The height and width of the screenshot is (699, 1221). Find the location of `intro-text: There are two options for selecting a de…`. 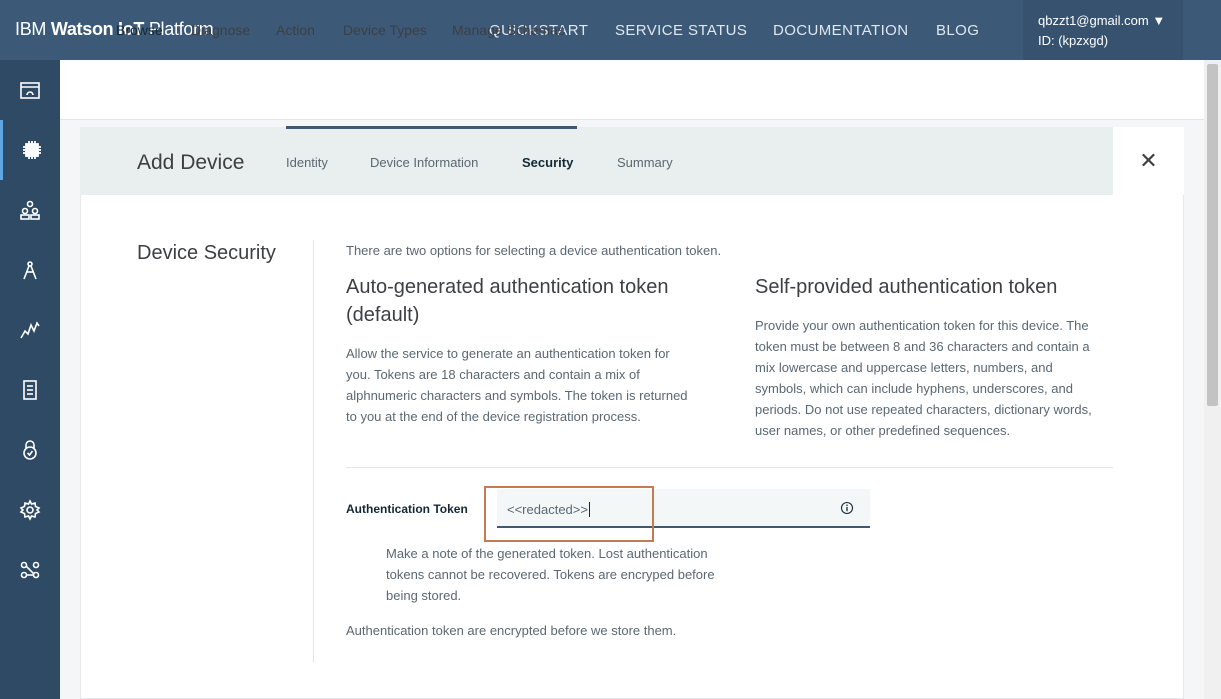

intro-text: There are two options for selecting a de… is located at coordinates (534, 250).